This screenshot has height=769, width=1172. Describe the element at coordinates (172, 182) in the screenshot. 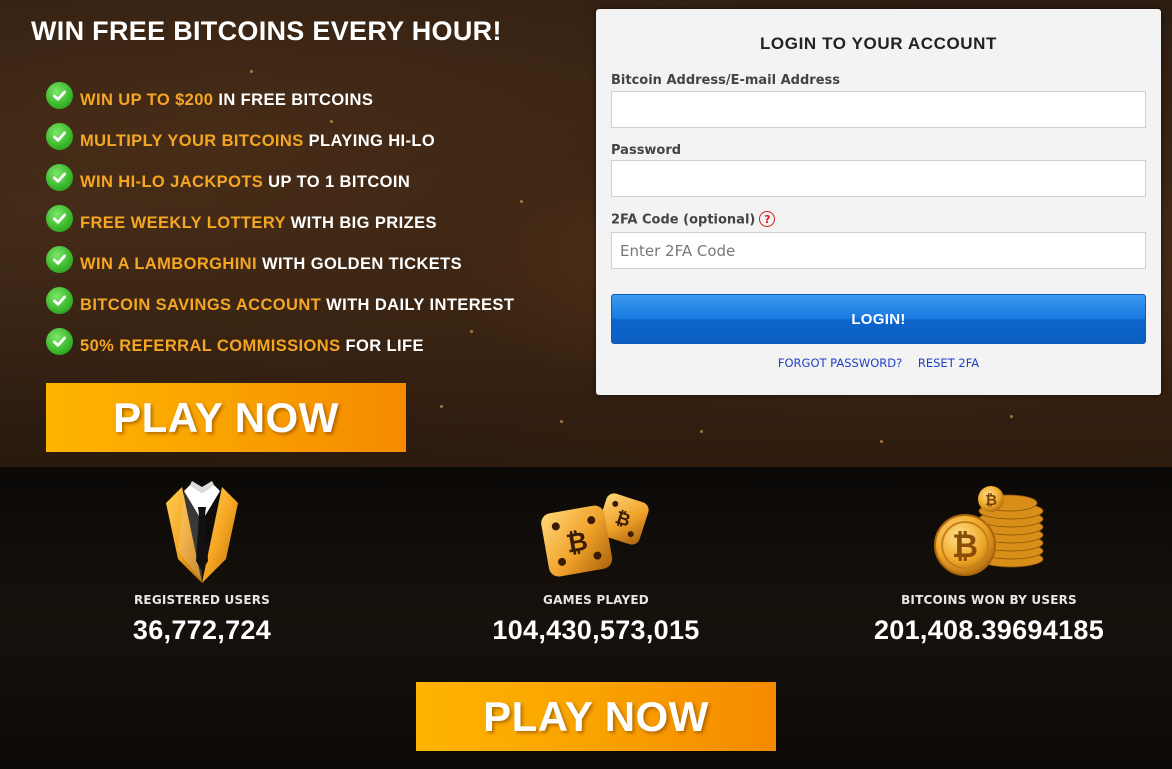

I see `feature-highlight: WIN HI-LO JACKPOTS` at that location.